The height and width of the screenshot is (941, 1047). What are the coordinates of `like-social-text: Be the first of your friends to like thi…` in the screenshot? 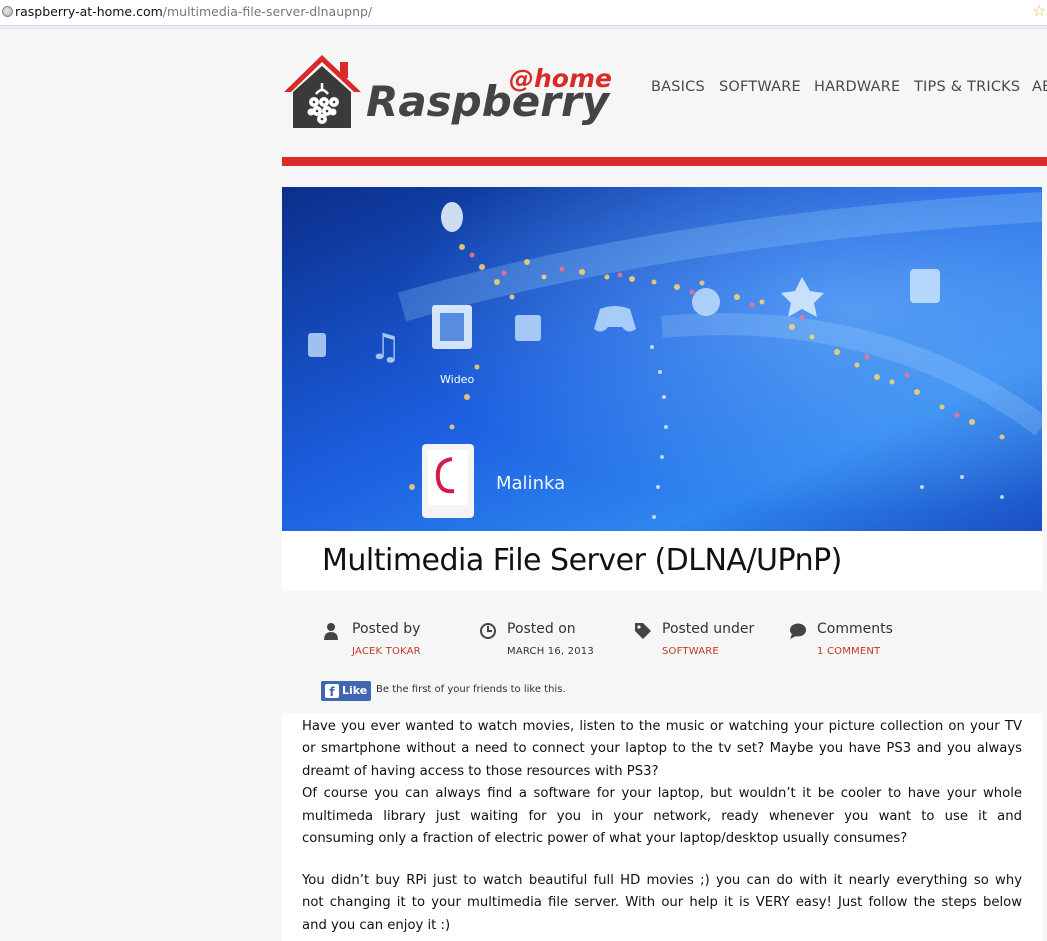 It's located at (471, 689).